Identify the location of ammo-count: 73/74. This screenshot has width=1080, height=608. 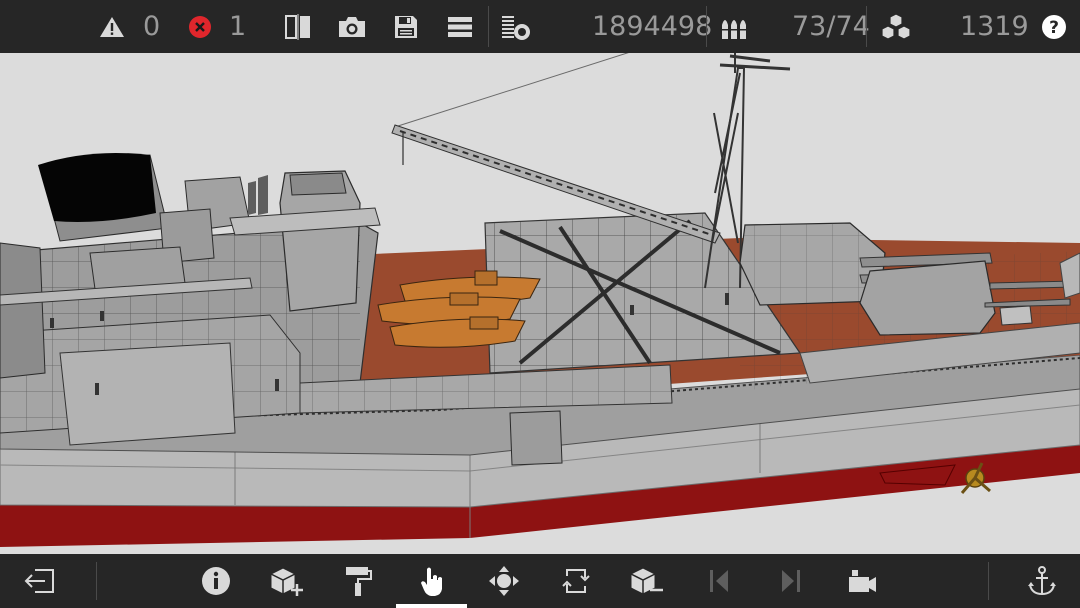
(831, 26).